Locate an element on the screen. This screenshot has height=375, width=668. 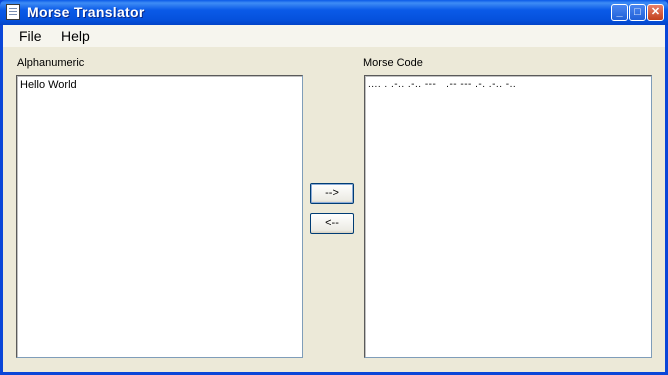
menu-file: File is located at coordinates (30, 36).